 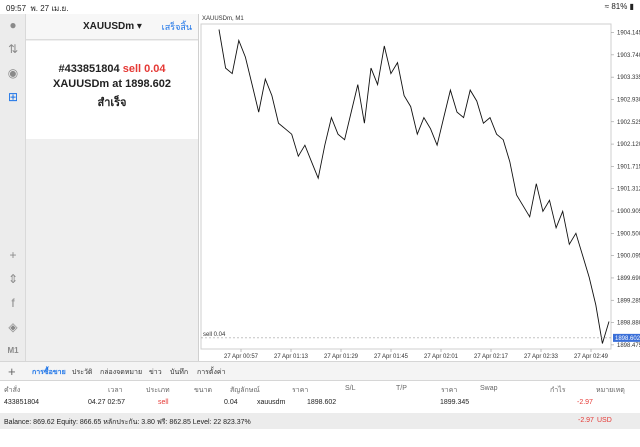 What do you see at coordinates (16, 8) in the screenshot?
I see `clock: 09:57` at bounding box center [16, 8].